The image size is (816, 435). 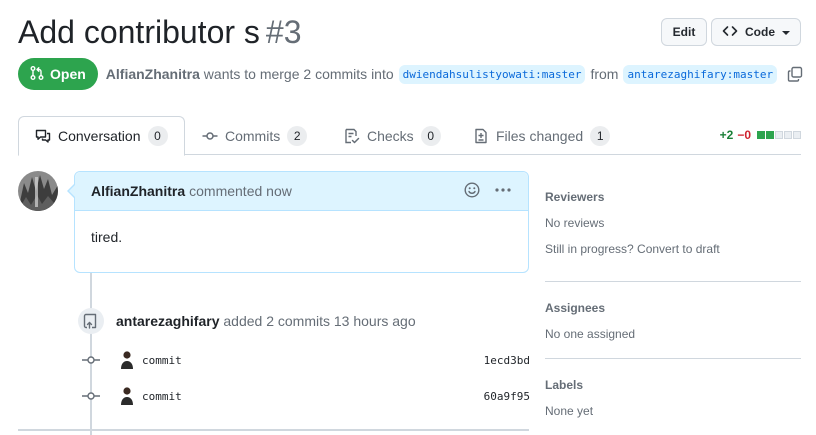 I want to click on tab-checks-label: Checks, so click(x=390, y=135).